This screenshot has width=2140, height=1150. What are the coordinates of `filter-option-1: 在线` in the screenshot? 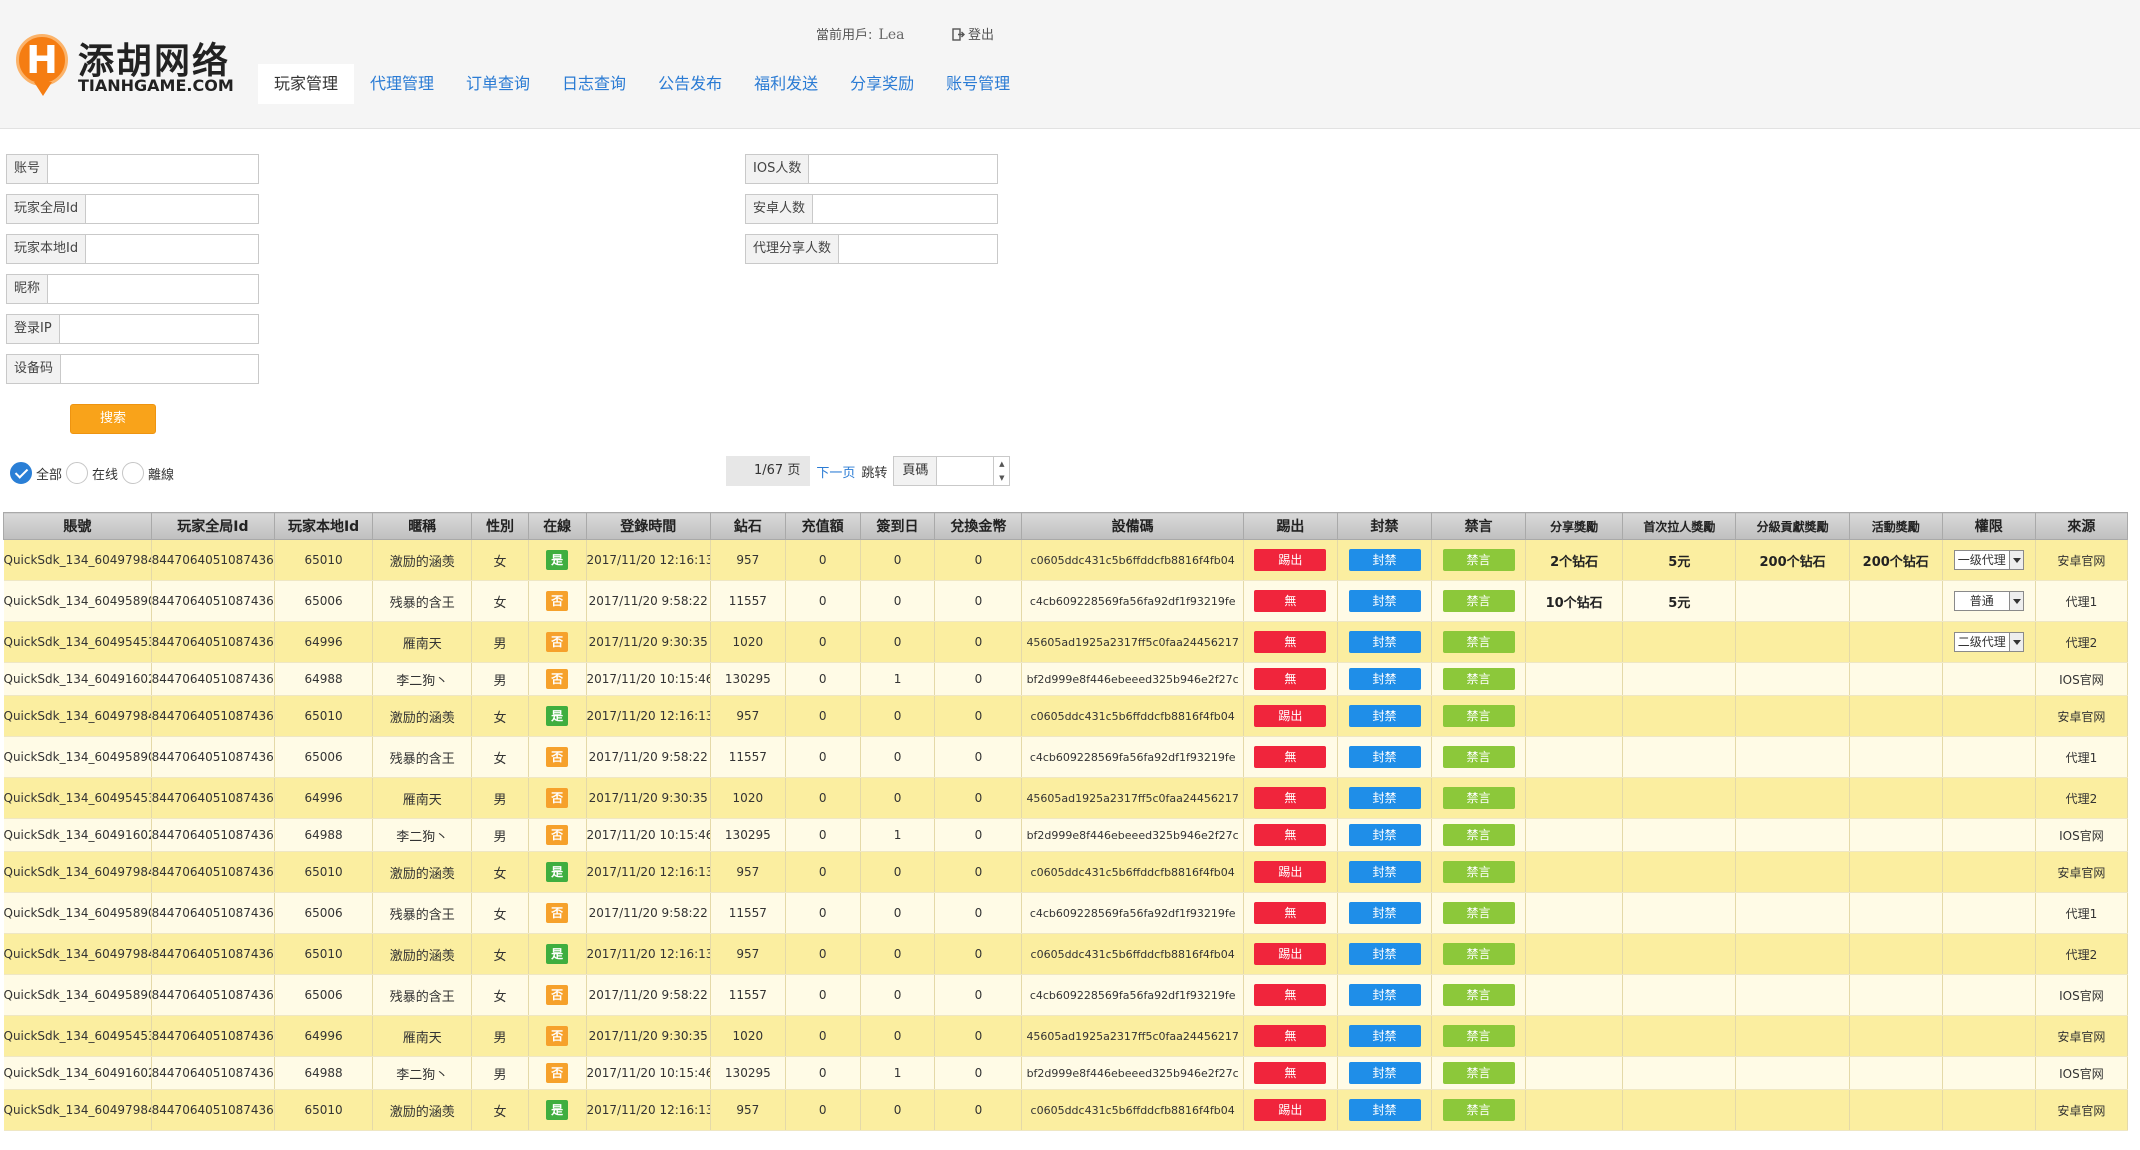 It's located at (92, 473).